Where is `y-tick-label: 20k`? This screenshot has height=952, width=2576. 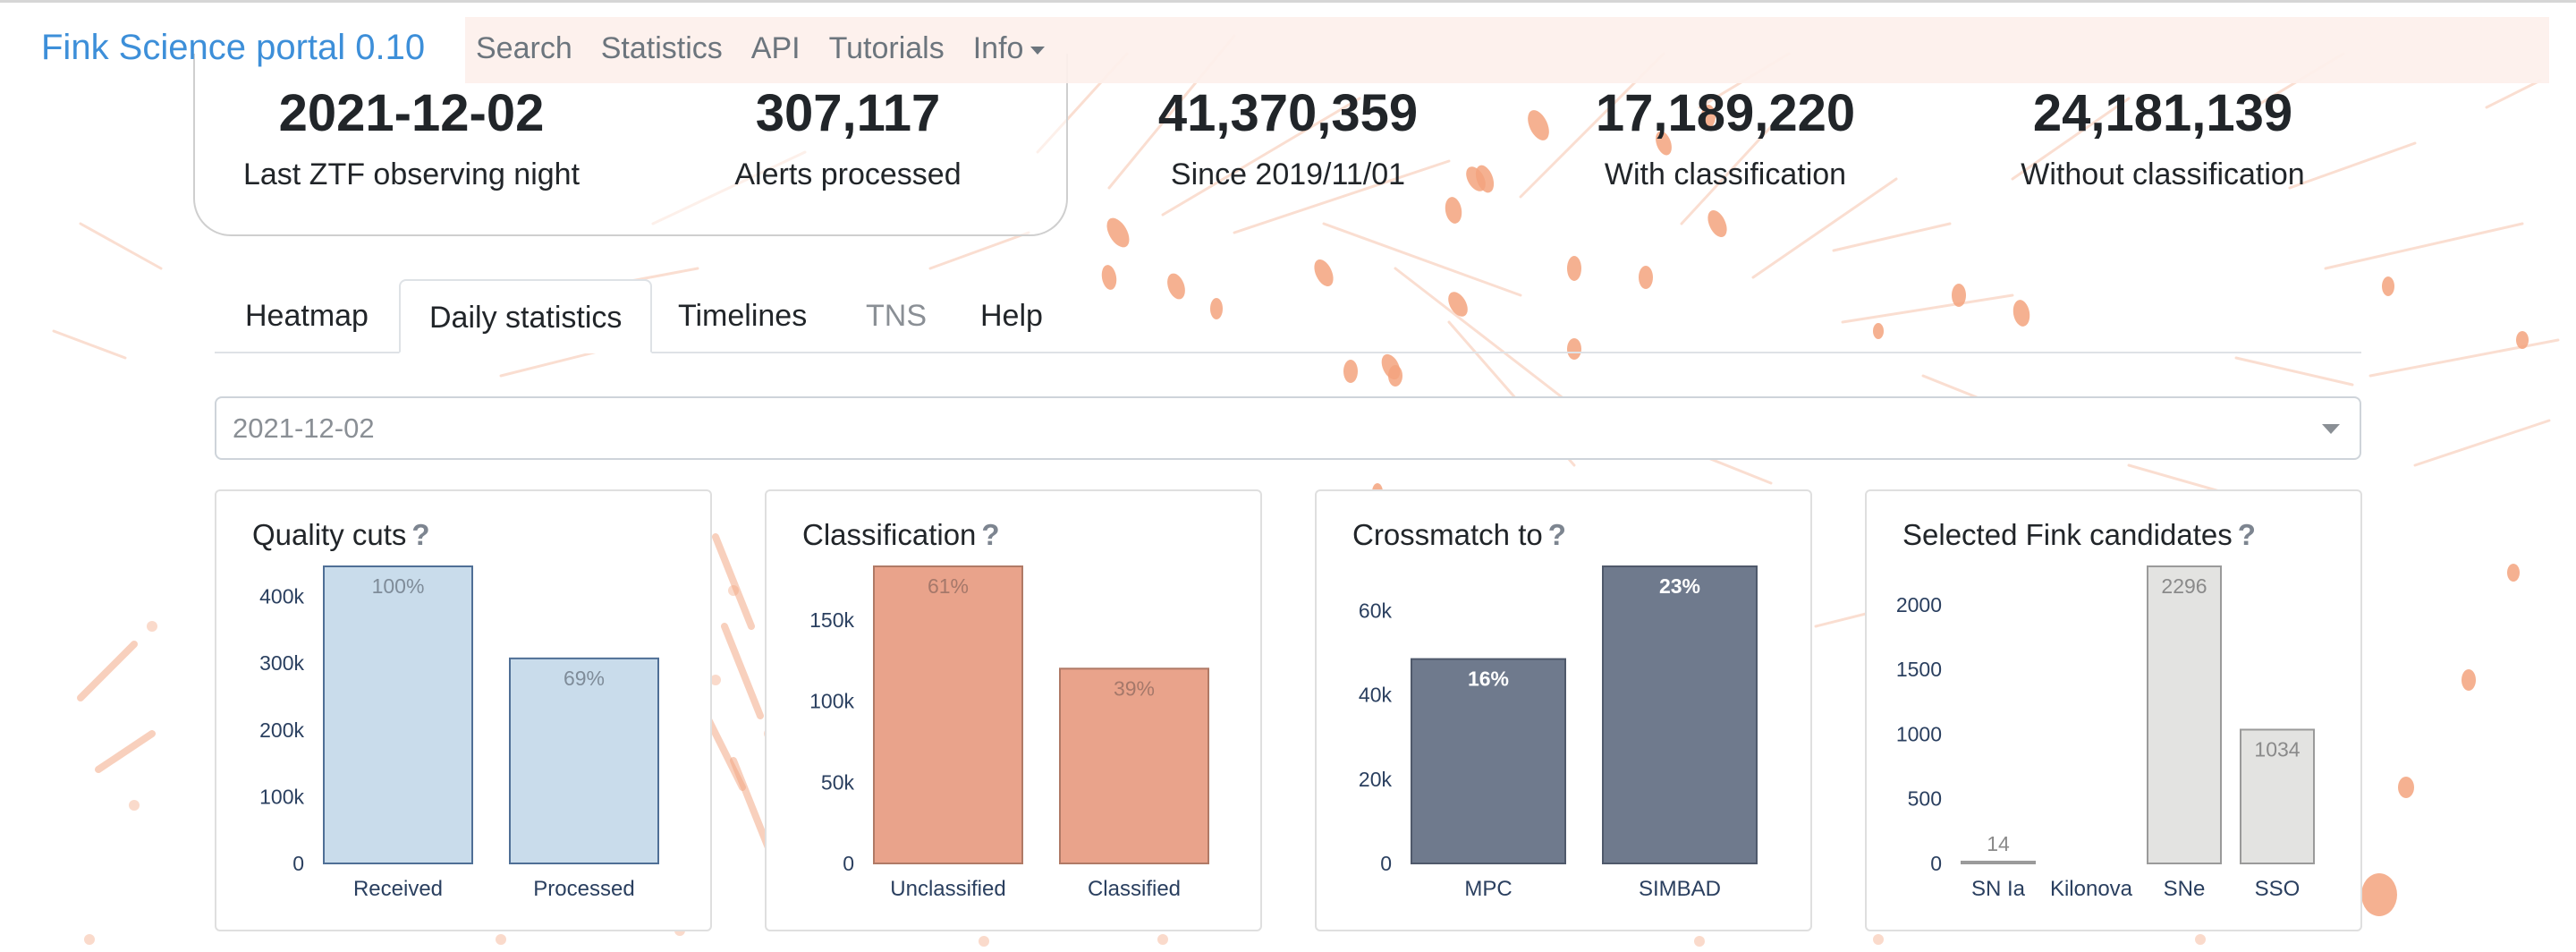 y-tick-label: 20k is located at coordinates (1376, 779).